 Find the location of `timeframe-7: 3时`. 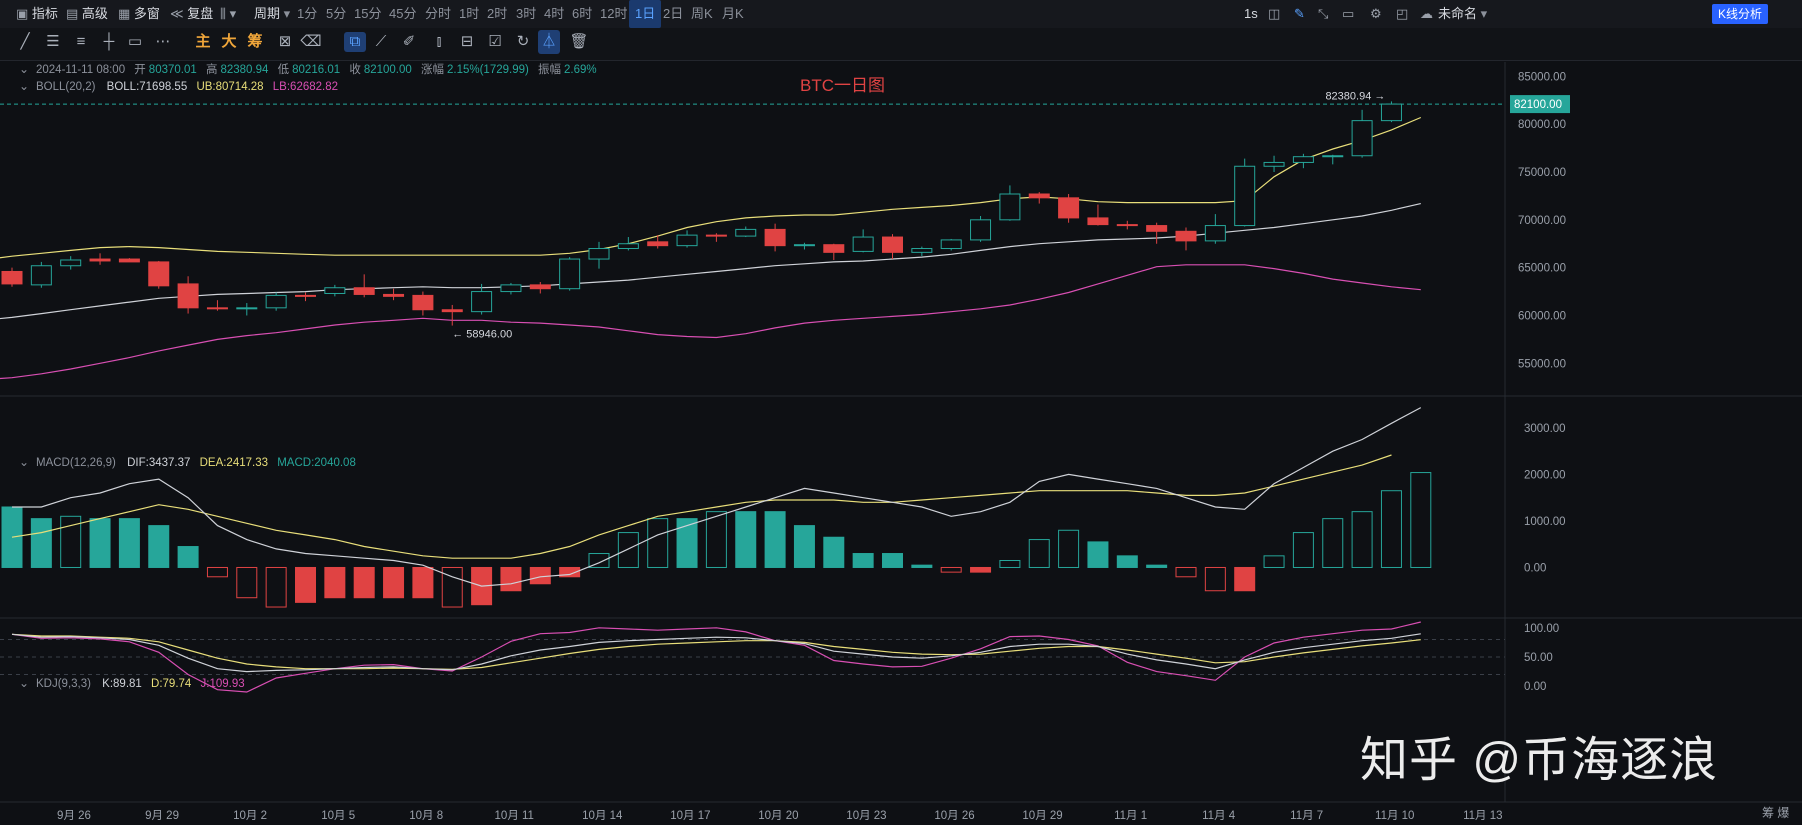

timeframe-7: 3时 is located at coordinates (526, 14).